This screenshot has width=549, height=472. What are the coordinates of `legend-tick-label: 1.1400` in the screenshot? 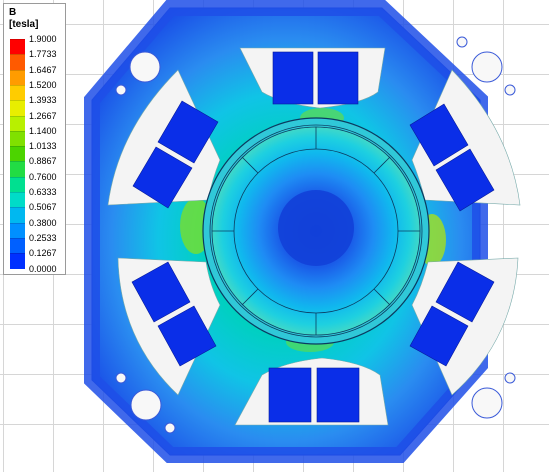 It's located at (43, 130).